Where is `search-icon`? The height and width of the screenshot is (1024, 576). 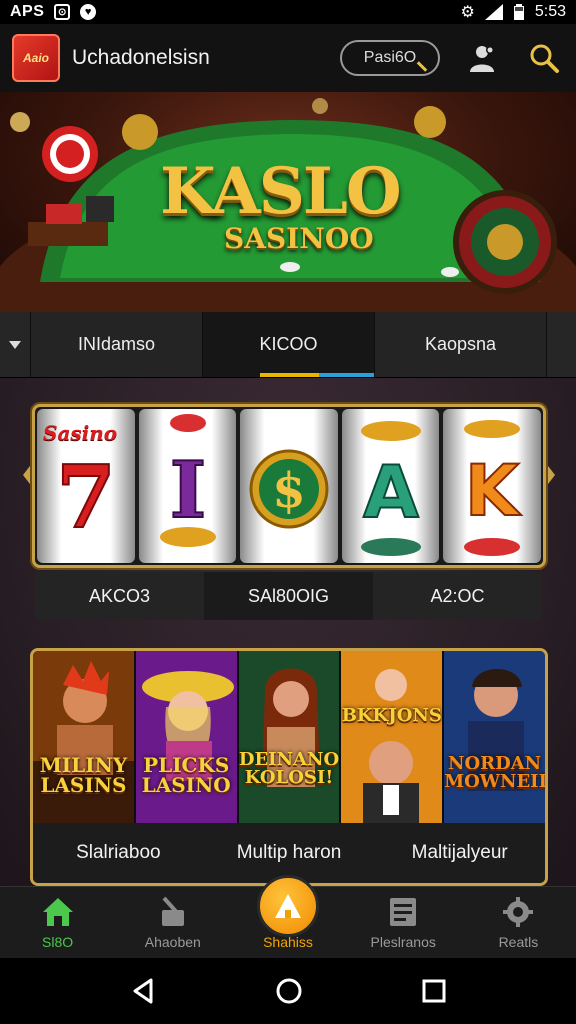 search-icon is located at coordinates (544, 58).